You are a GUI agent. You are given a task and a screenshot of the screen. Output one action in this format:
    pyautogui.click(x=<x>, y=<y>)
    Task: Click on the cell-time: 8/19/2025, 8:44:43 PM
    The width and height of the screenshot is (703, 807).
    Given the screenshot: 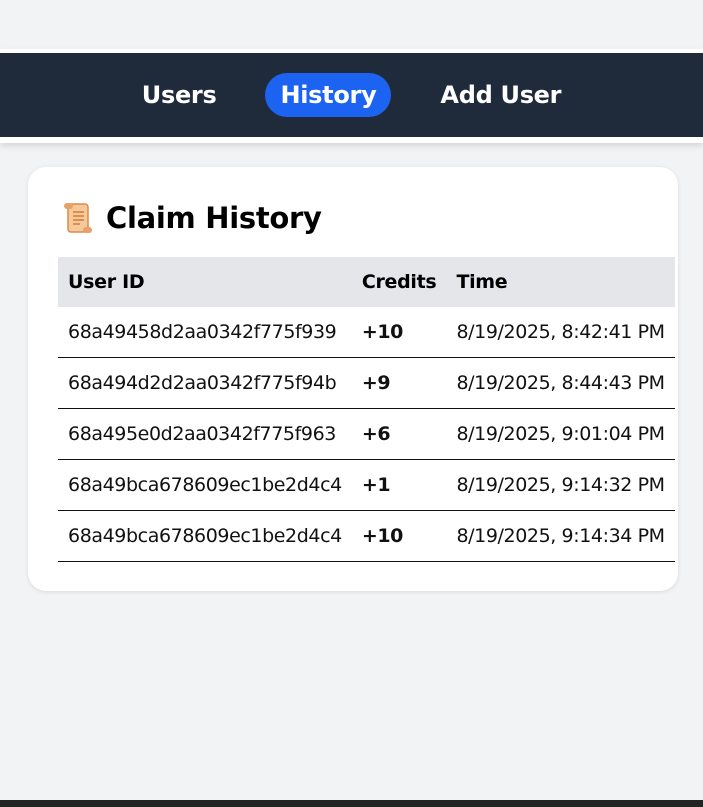 What is the action you would take?
    pyautogui.click(x=560, y=383)
    